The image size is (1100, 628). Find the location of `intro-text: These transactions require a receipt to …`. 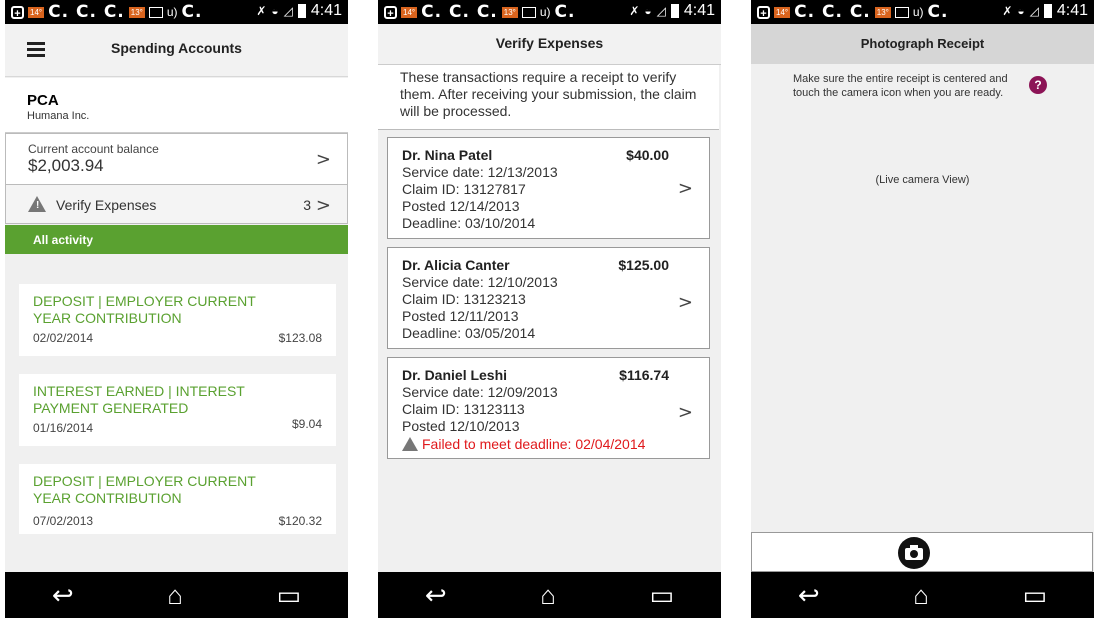

intro-text: These transactions require a receipt to … is located at coordinates (548, 94).